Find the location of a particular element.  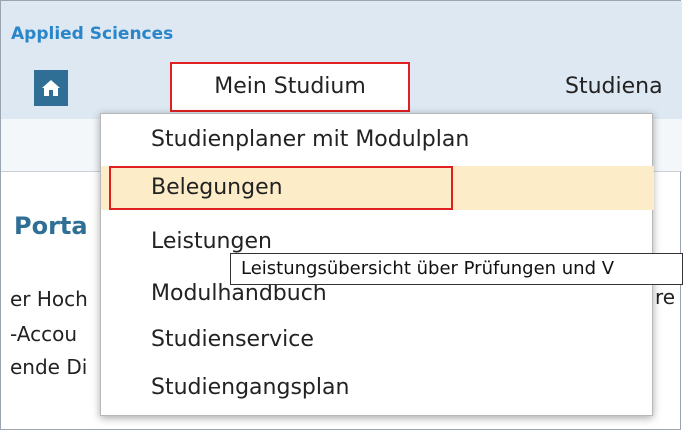

home-button is located at coordinates (51, 88).